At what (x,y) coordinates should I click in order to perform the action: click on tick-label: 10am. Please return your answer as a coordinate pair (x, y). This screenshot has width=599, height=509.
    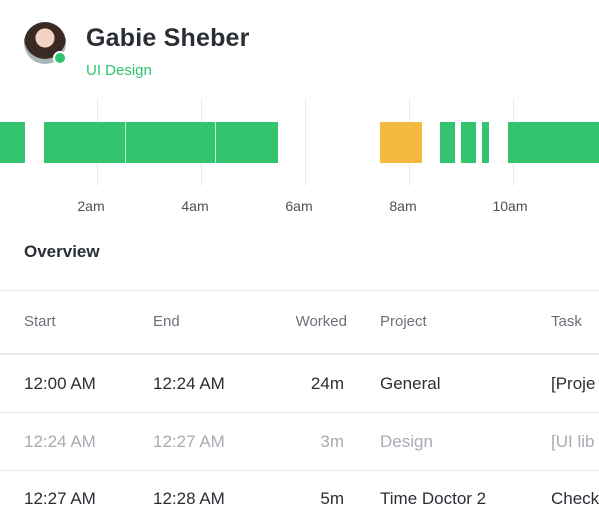
    Looking at the image, I should click on (510, 206).